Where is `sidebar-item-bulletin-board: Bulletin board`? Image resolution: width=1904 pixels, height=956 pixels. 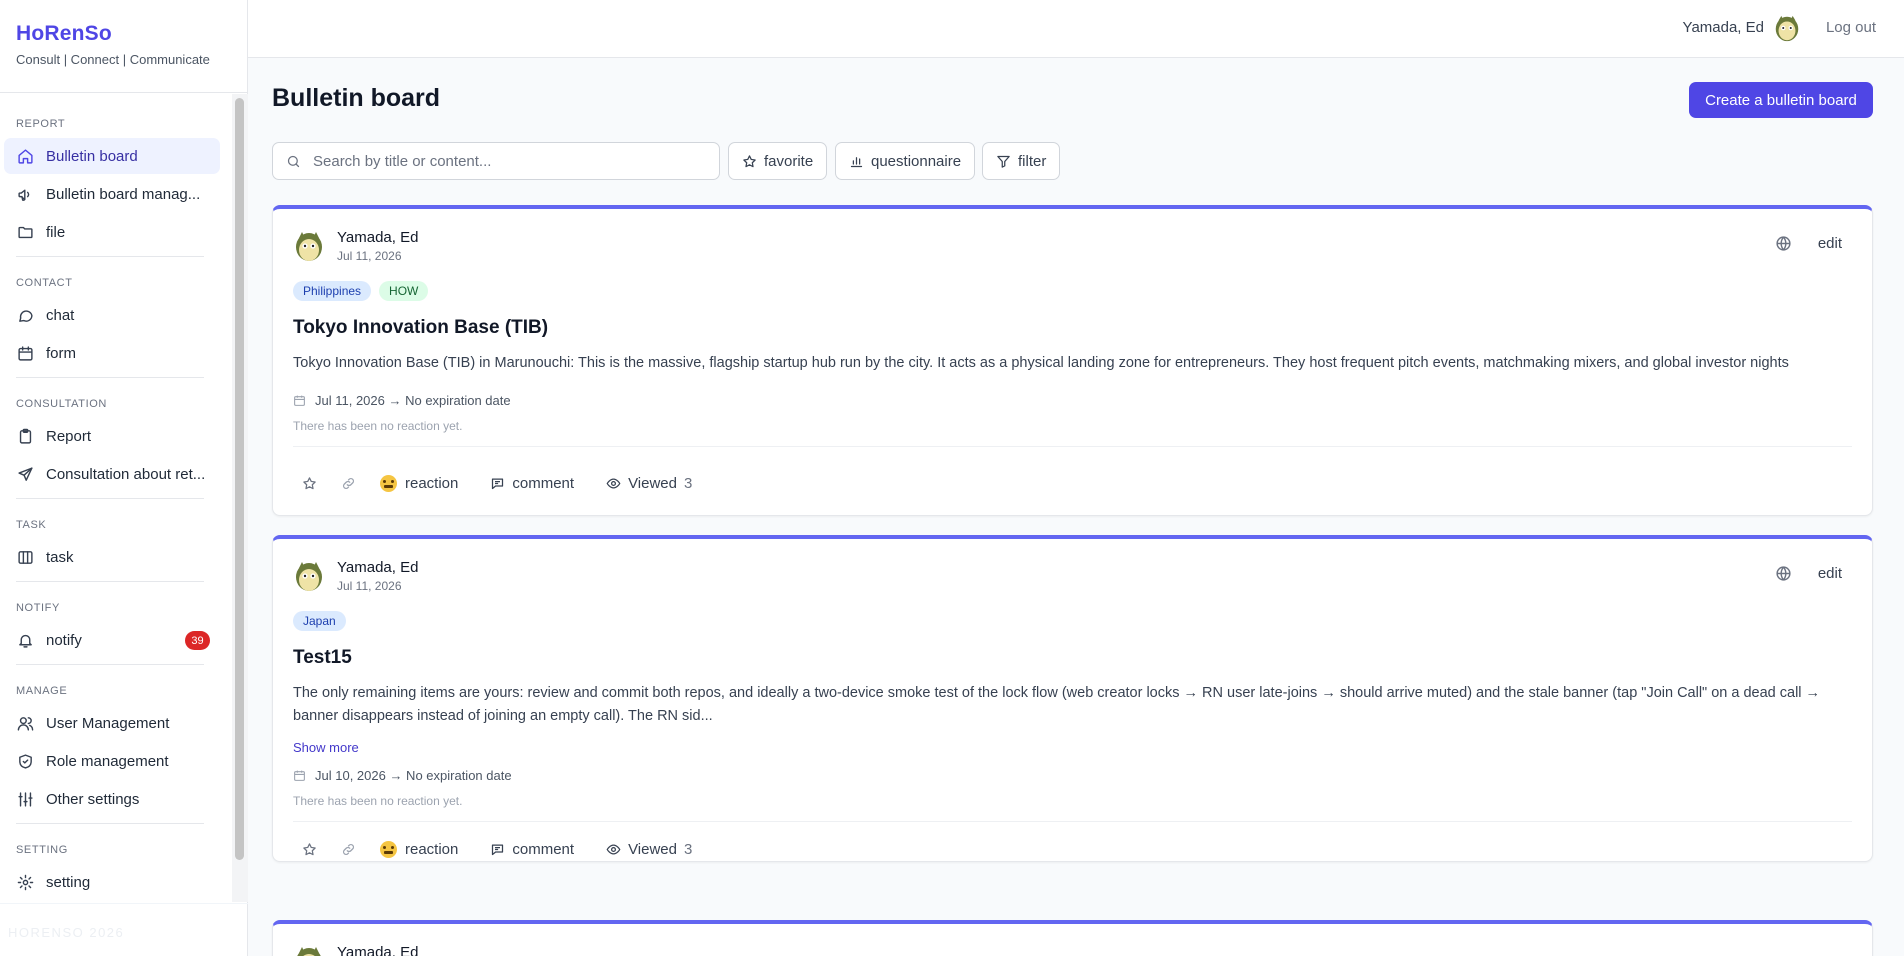
sidebar-item-bulletin-board: Bulletin board is located at coordinates (112, 156).